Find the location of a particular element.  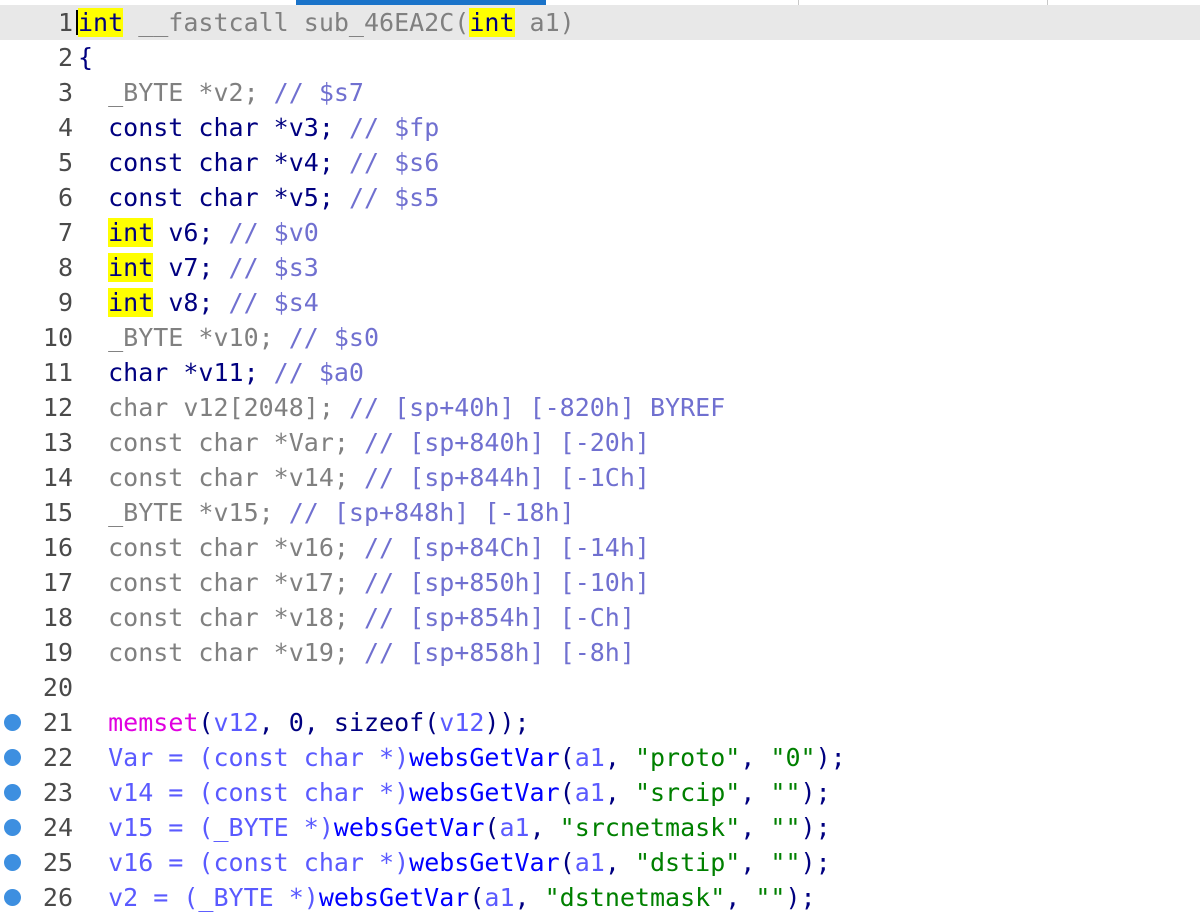

code-line: 7 int v6; // $v0 is located at coordinates (600, 232).